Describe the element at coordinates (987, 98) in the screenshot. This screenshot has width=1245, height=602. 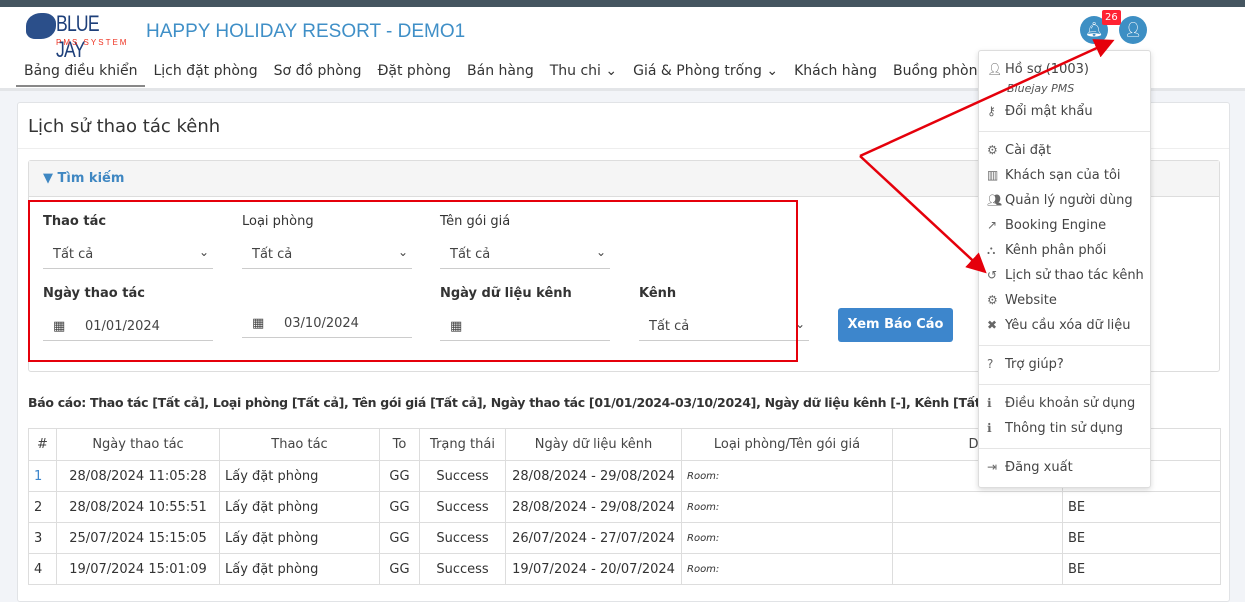
I see `arrow-to-avatar` at that location.